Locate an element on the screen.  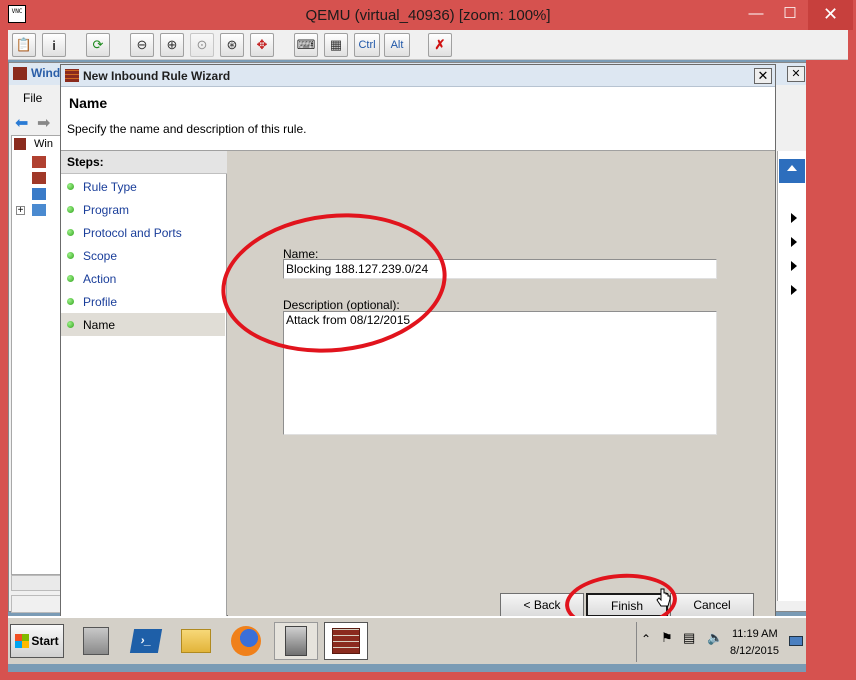
cancel-button: Cancel is located at coordinates (712, 605).